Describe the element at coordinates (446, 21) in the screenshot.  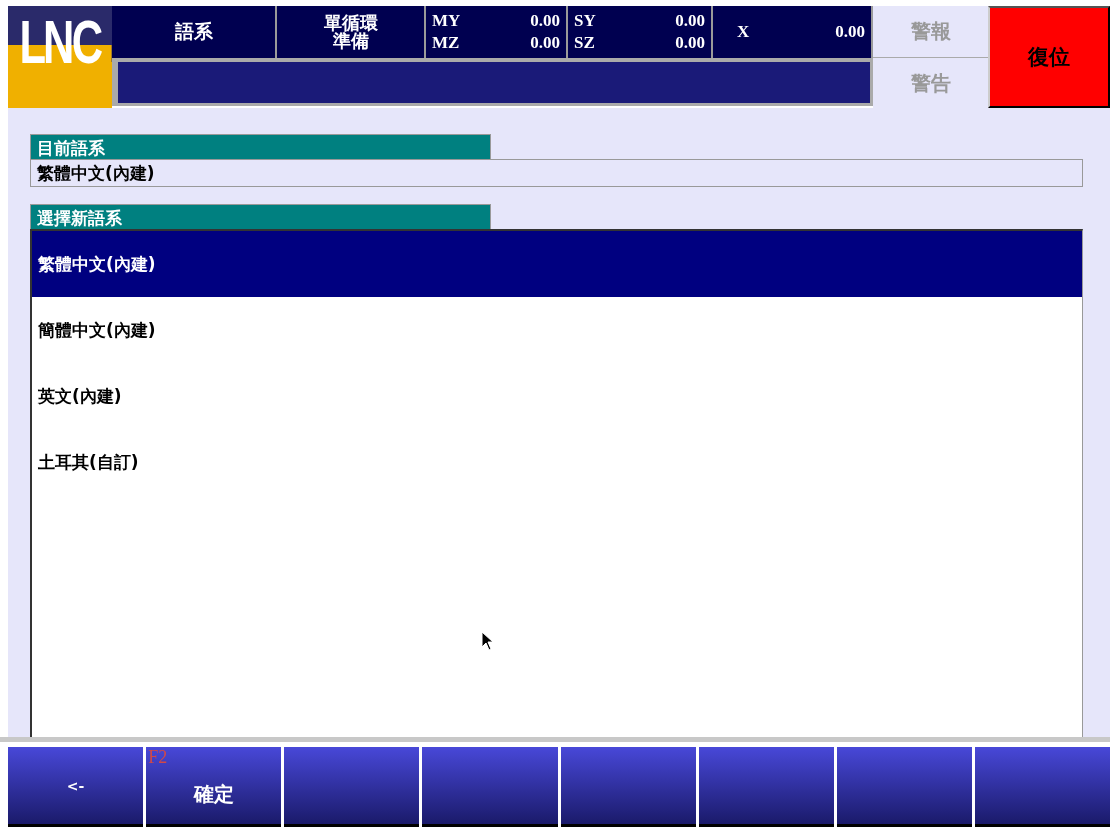
I see `axis-label: MY` at that location.